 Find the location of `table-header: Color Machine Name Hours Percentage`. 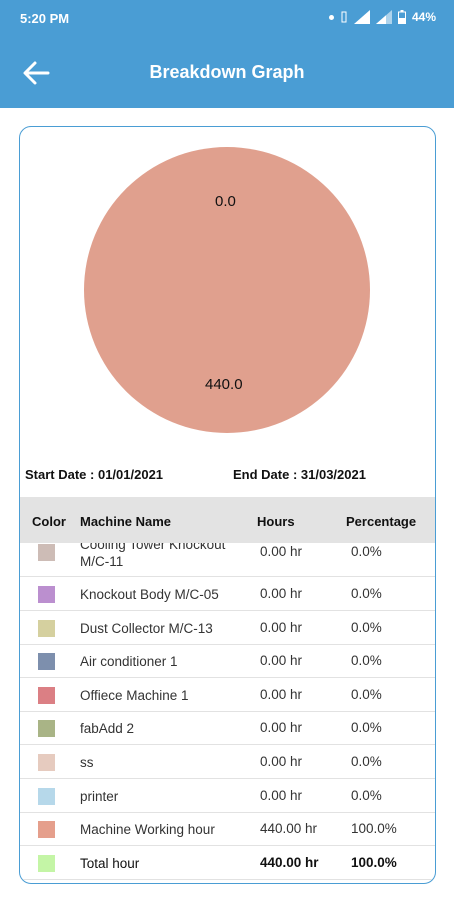

table-header: Color Machine Name Hours Percentage is located at coordinates (227, 520).